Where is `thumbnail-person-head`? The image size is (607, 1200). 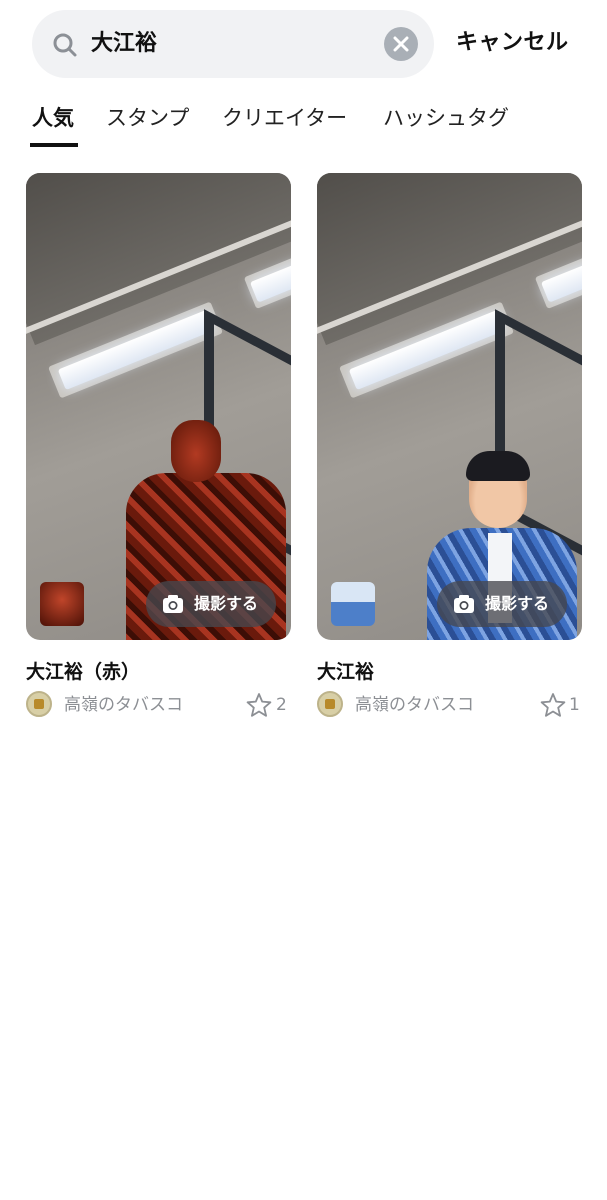
thumbnail-person-head is located at coordinates (196, 451).